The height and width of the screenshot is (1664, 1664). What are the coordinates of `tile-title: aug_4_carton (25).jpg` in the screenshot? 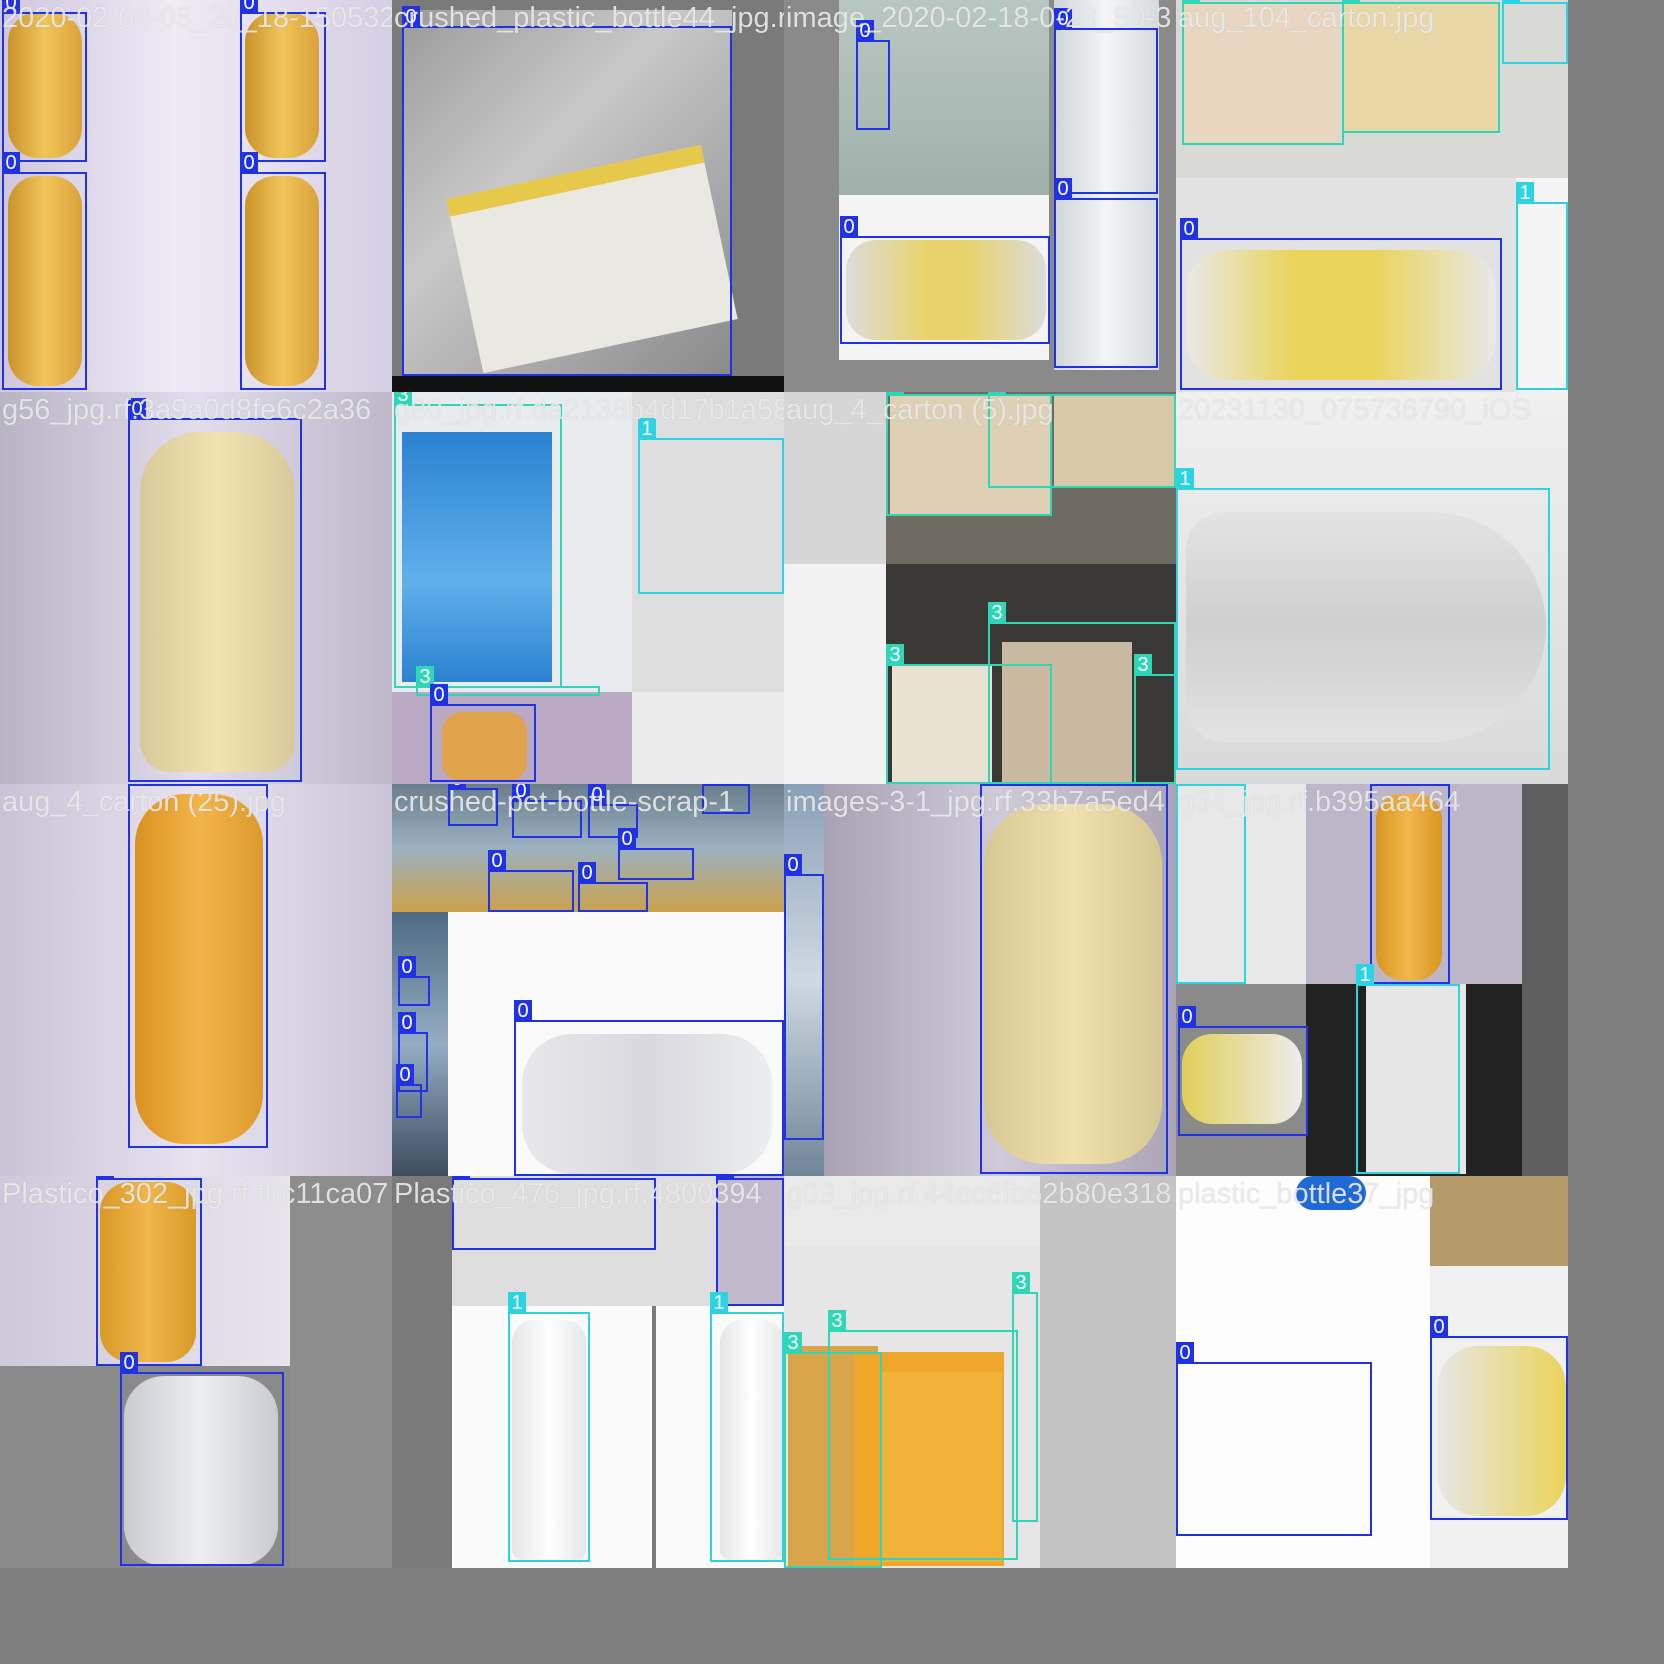 It's located at (144, 802).